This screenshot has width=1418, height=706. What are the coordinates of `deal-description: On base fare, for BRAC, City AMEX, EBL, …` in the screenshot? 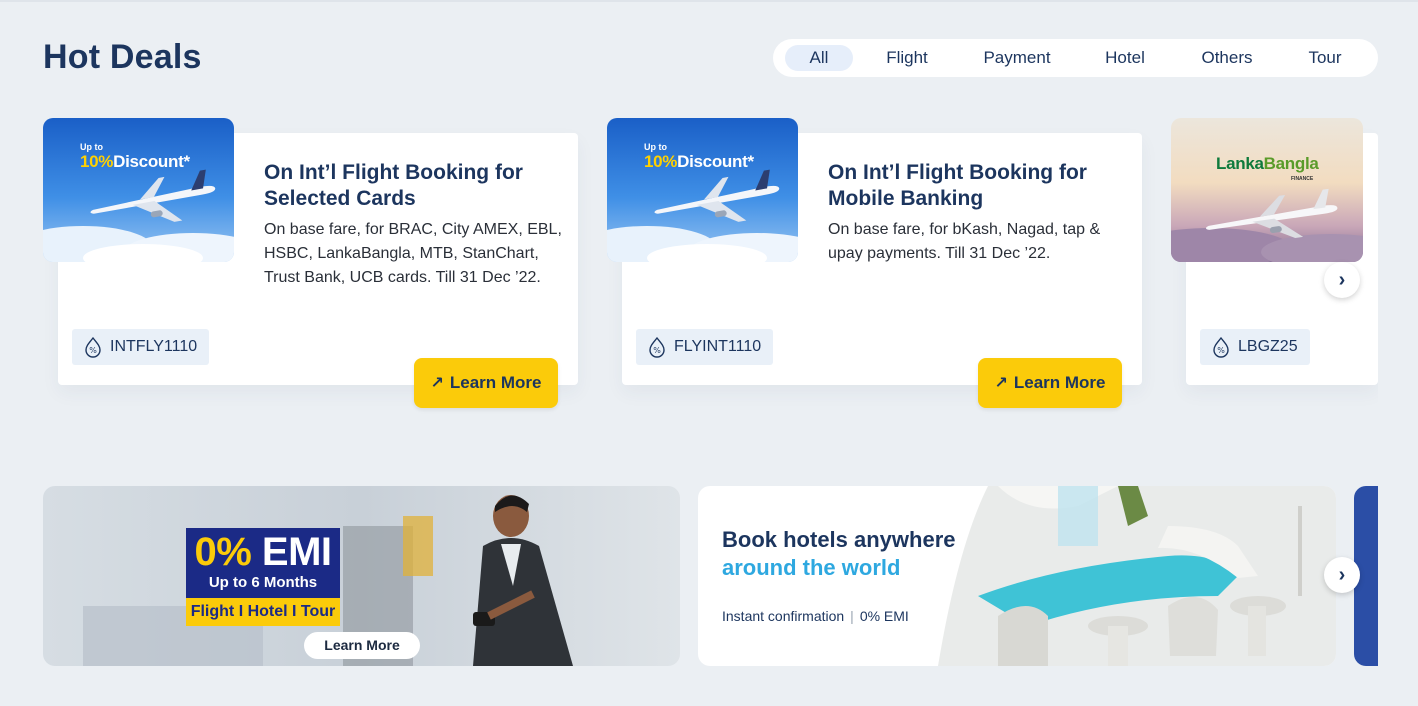 It's located at (413, 253).